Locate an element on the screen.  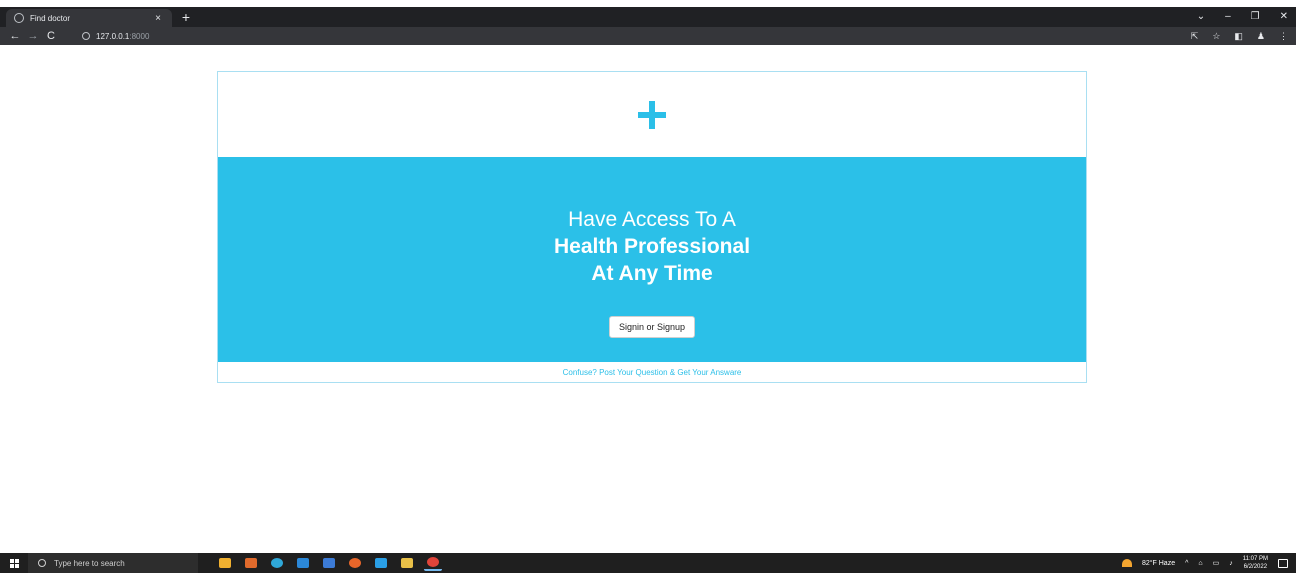
hero-line-3: At Any Time is located at coordinates (652, 273).